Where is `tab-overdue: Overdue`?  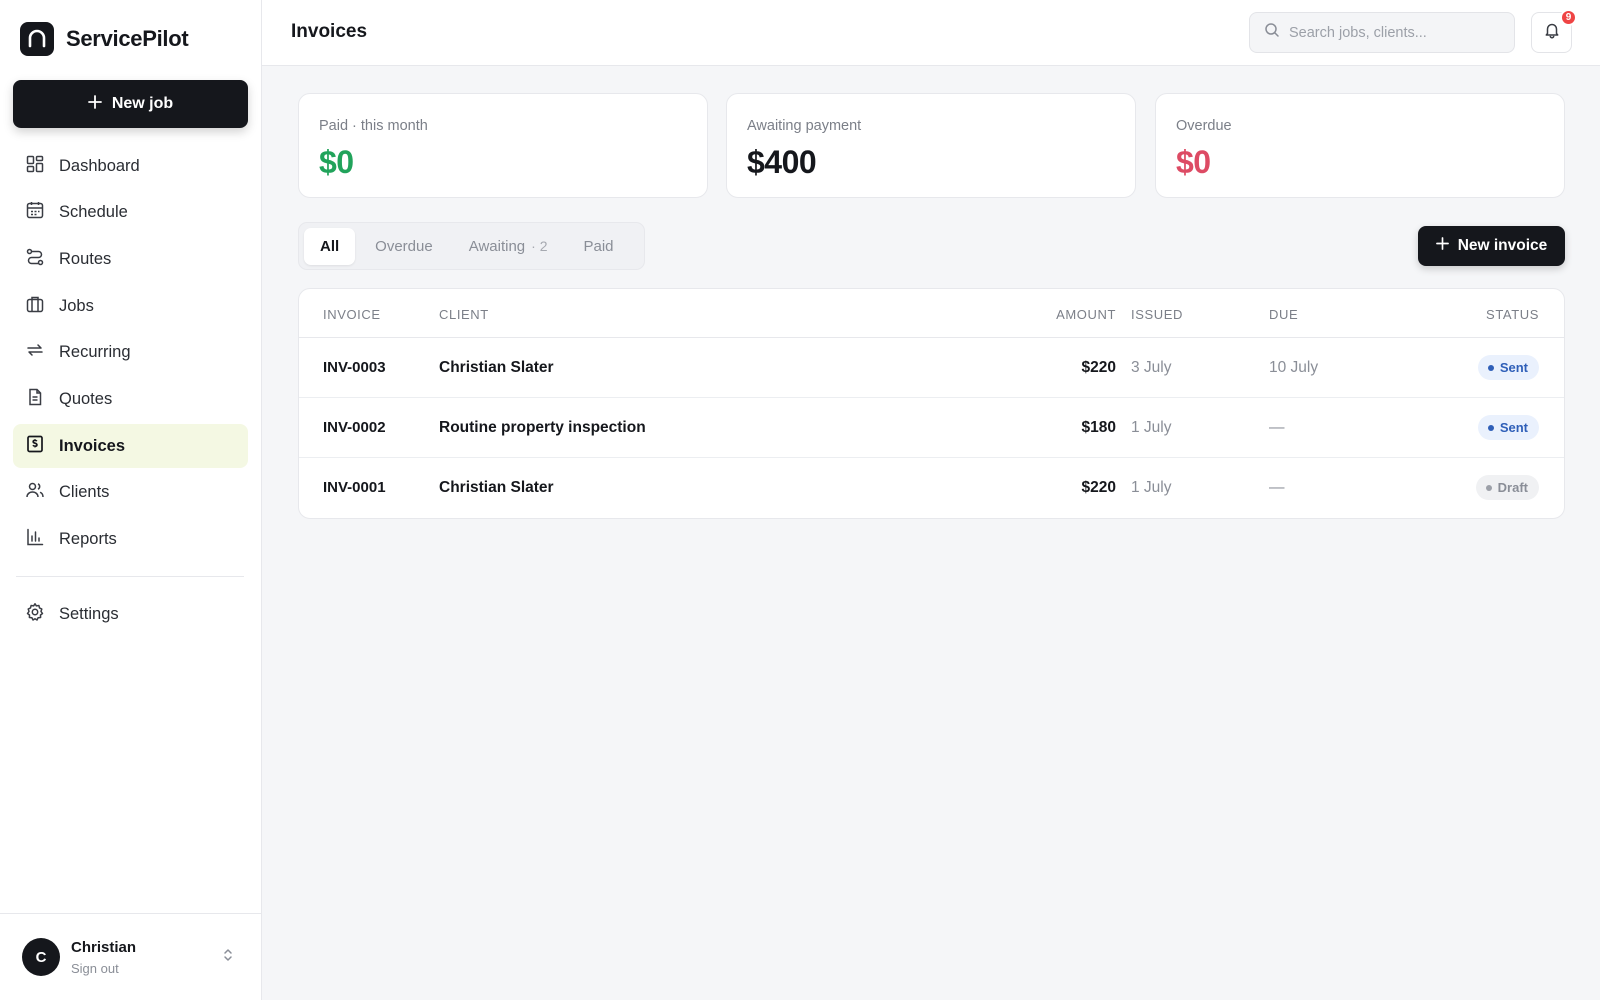 tab-overdue: Overdue is located at coordinates (404, 246).